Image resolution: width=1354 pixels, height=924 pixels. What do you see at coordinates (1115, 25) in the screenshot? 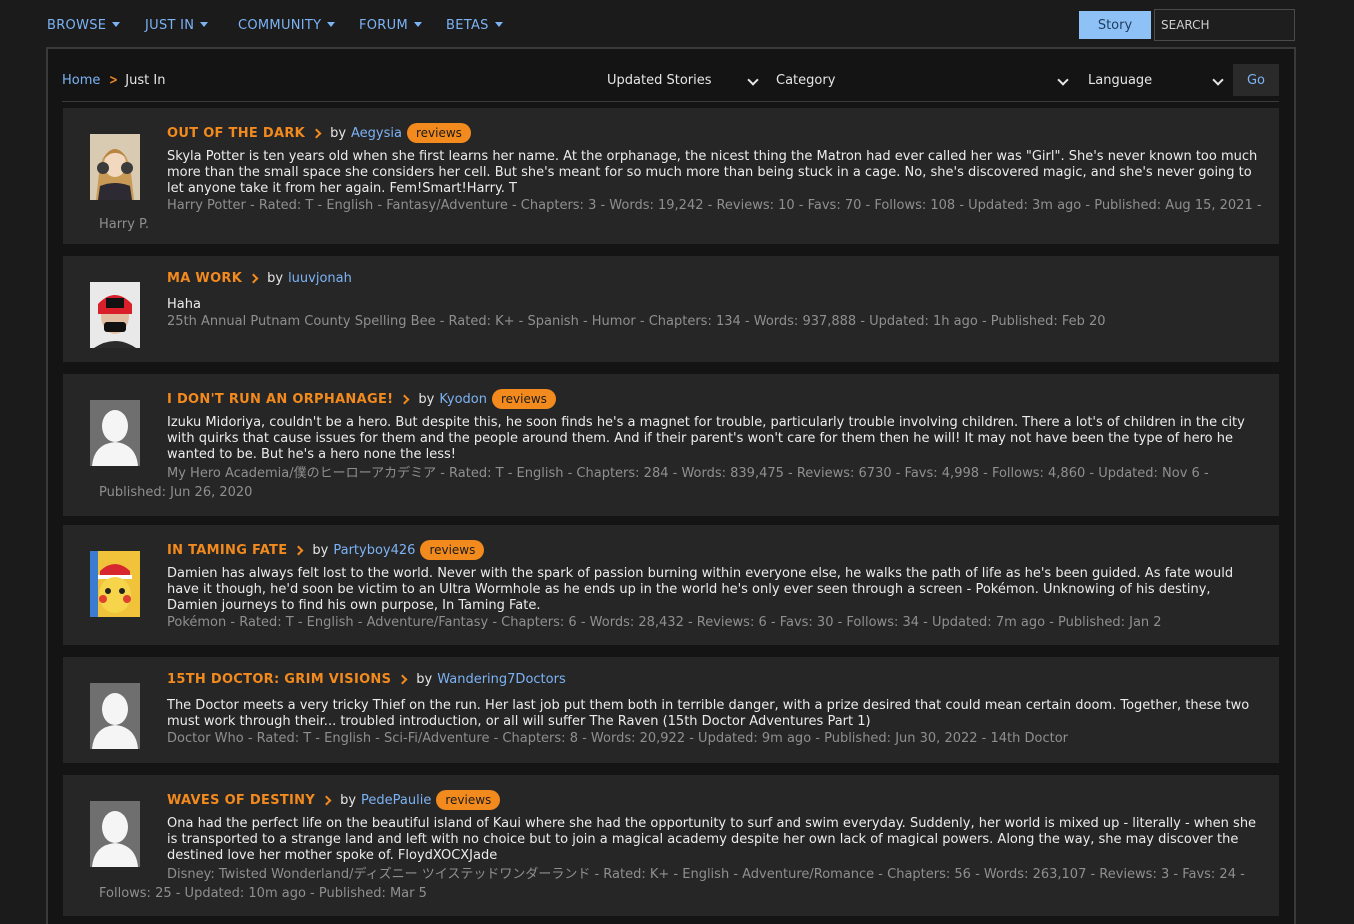
I see `search-type-story-button: Story` at bounding box center [1115, 25].